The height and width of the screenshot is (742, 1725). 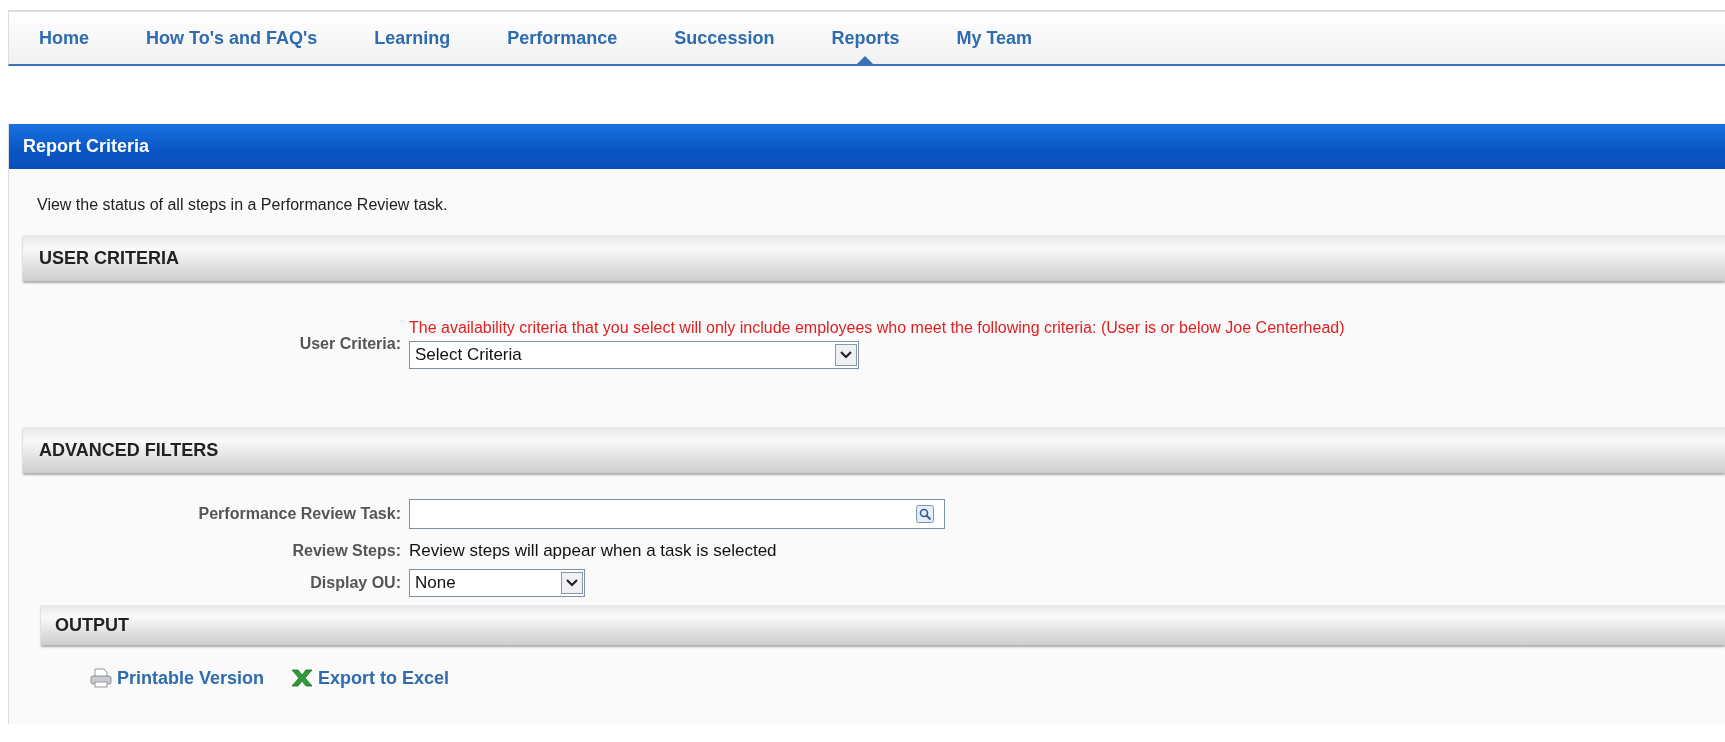 I want to click on section-header: USER CRITERIA, so click(x=874, y=258).